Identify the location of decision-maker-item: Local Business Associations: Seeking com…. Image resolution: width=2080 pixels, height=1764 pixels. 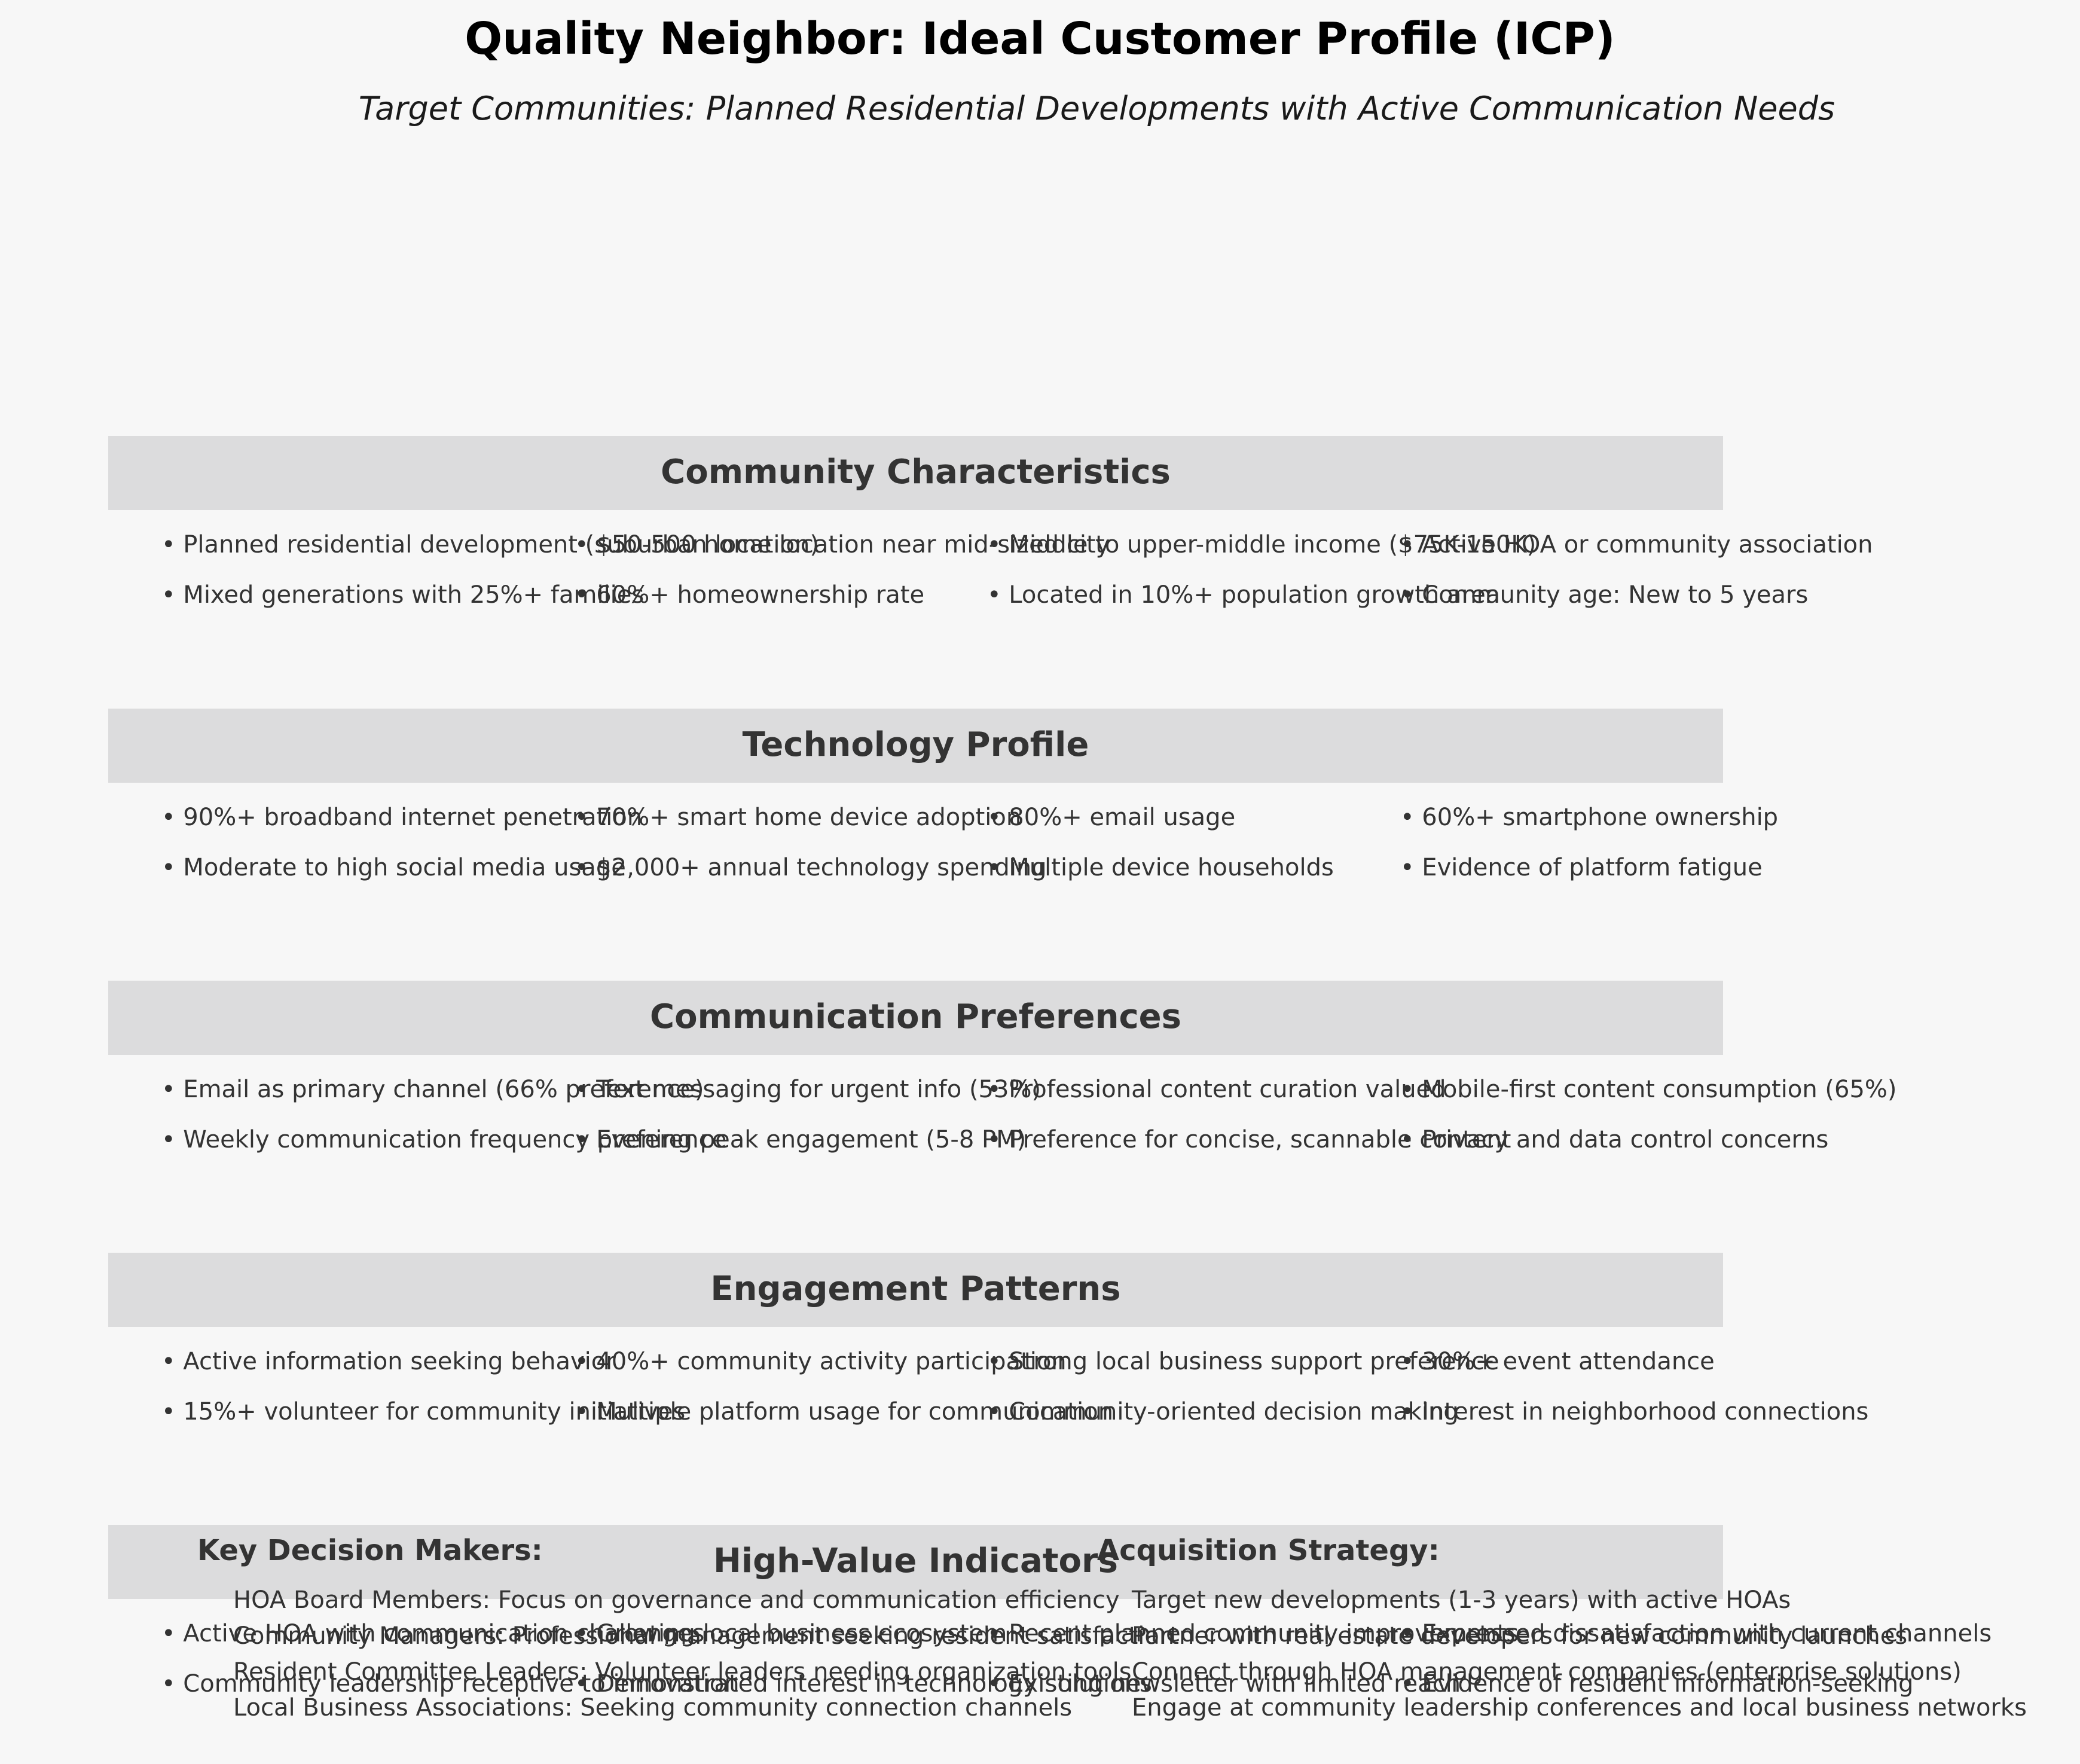
(653, 1708).